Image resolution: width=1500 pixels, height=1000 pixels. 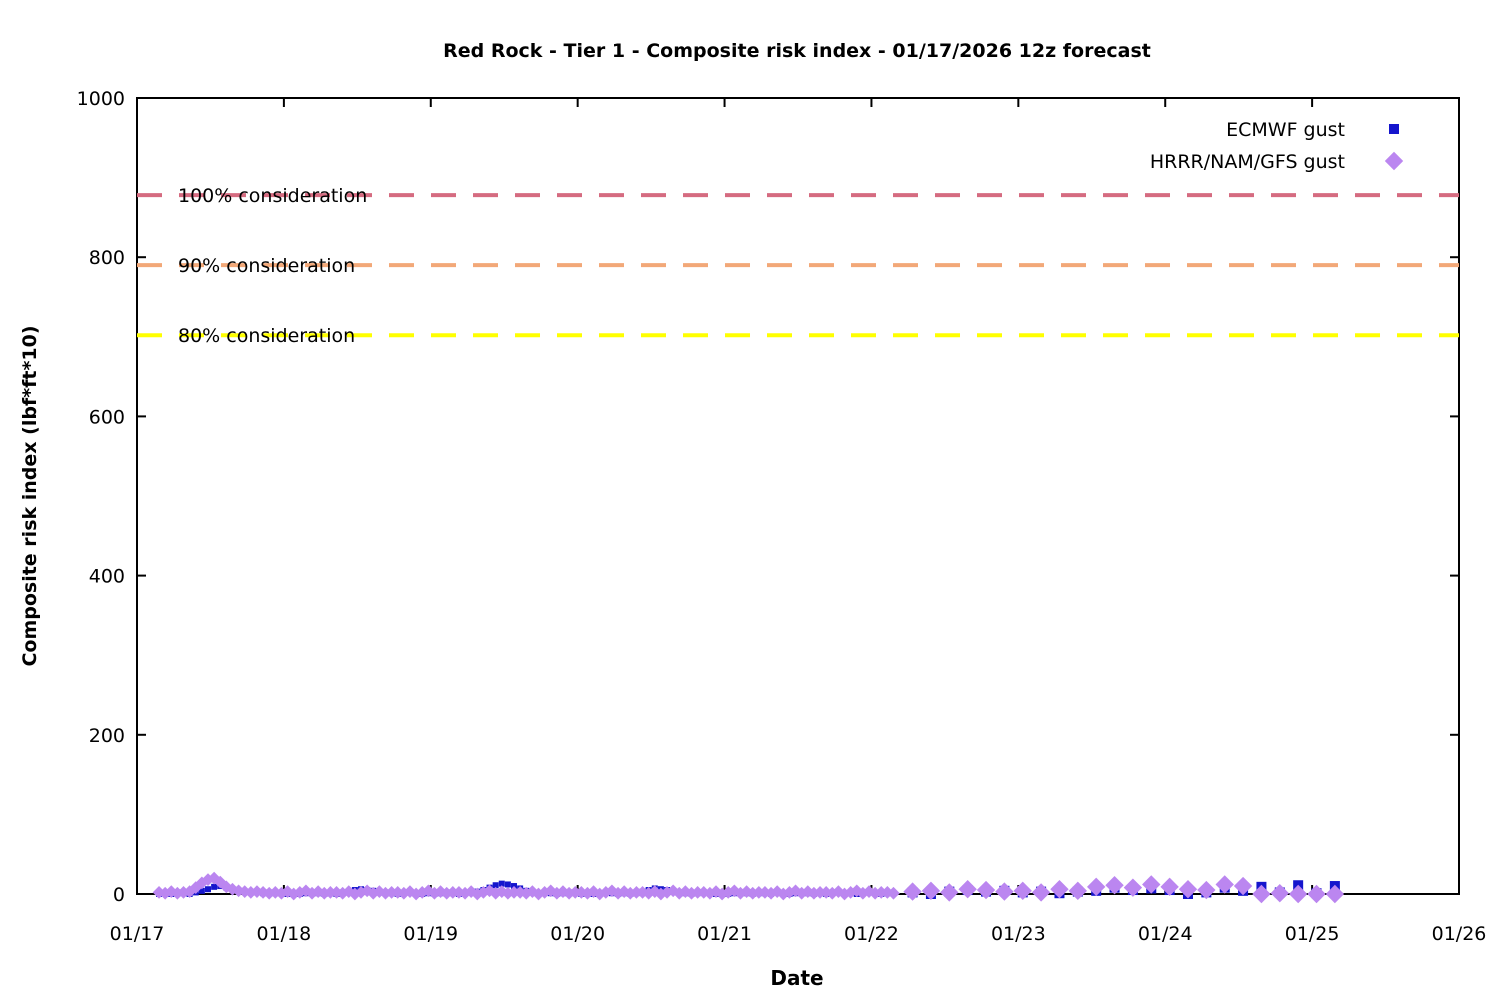 I want to click on x-tick-label: 01/21, so click(x=724, y=934).